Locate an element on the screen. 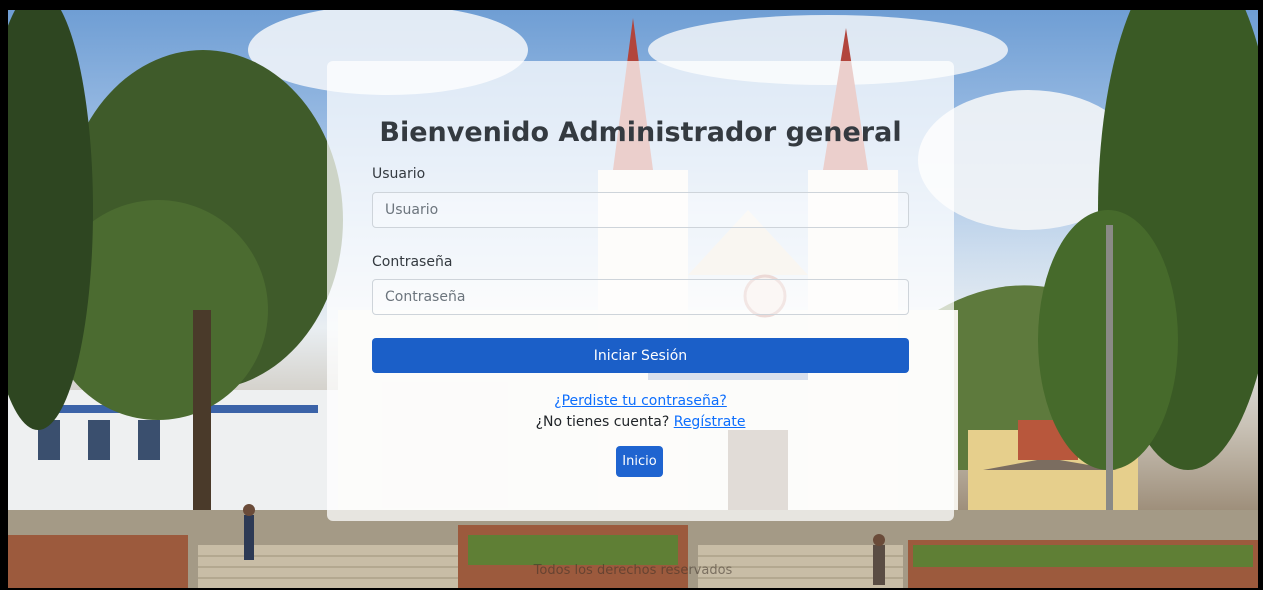 Image resolution: width=1263 pixels, height=590 pixels. footer-copyright: Todos los derechos reservados is located at coordinates (633, 570).